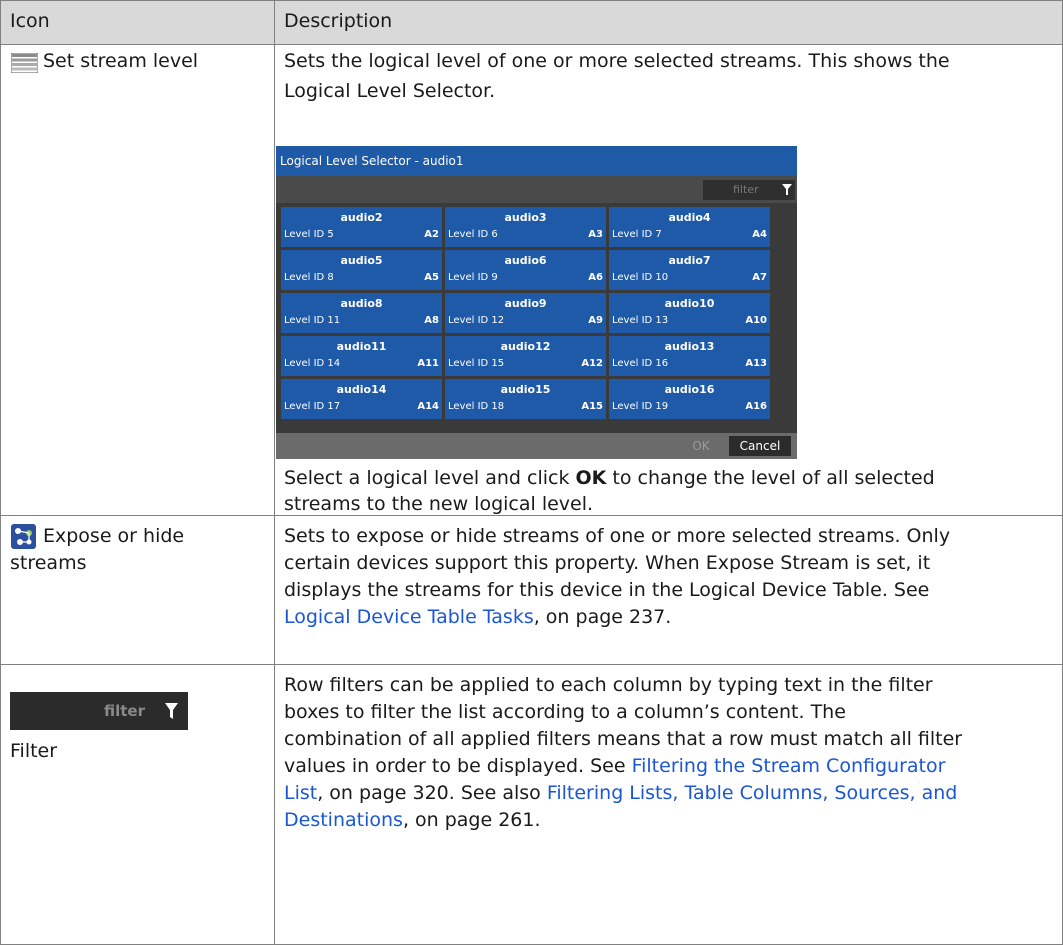  Describe the element at coordinates (361, 217) in the screenshot. I see `level-name: audio2` at that location.